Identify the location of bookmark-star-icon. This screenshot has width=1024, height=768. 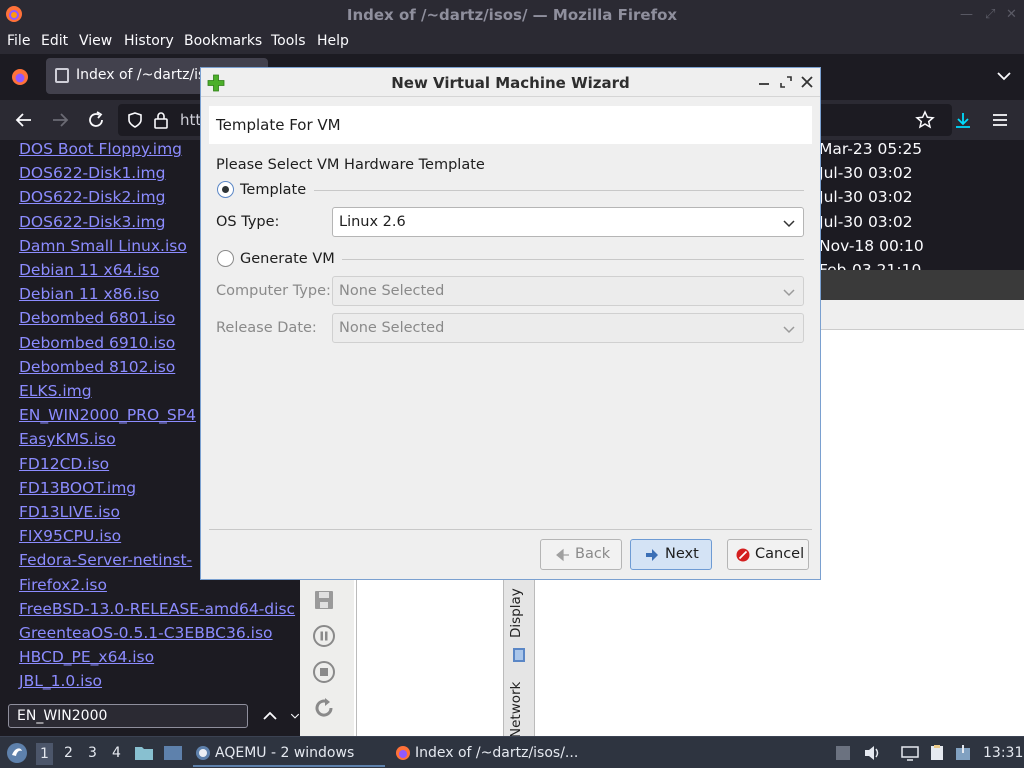
(925, 120).